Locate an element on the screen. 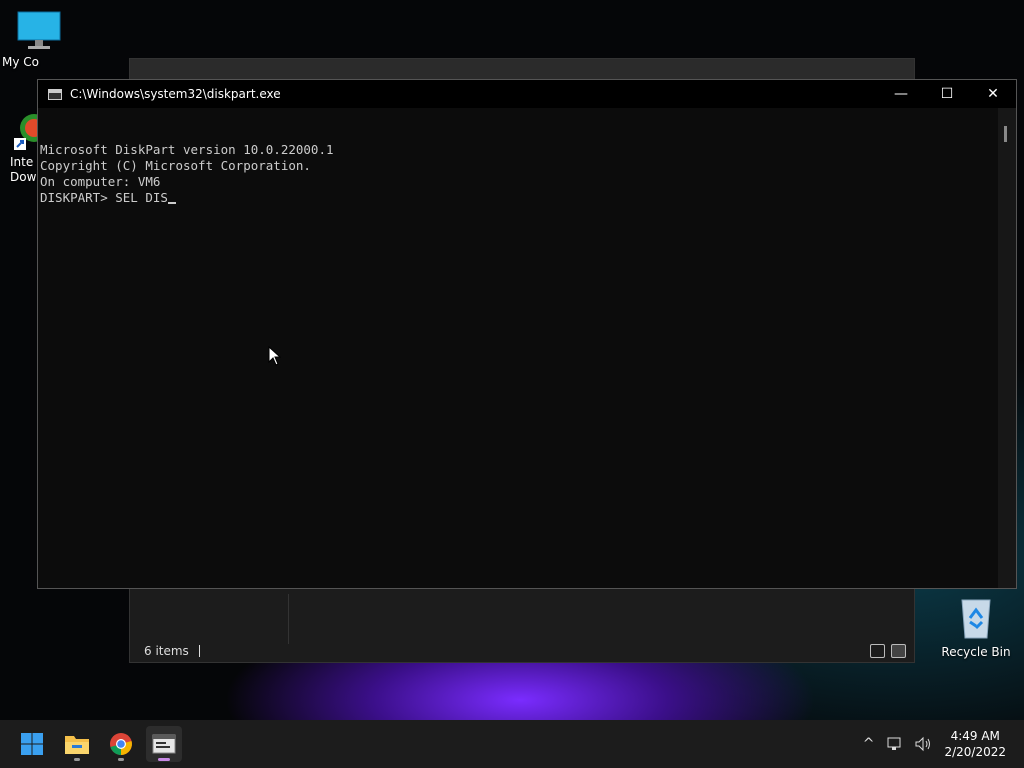 This screenshot has height=768, width=1024. view-toggle-group is located at coordinates (888, 651).